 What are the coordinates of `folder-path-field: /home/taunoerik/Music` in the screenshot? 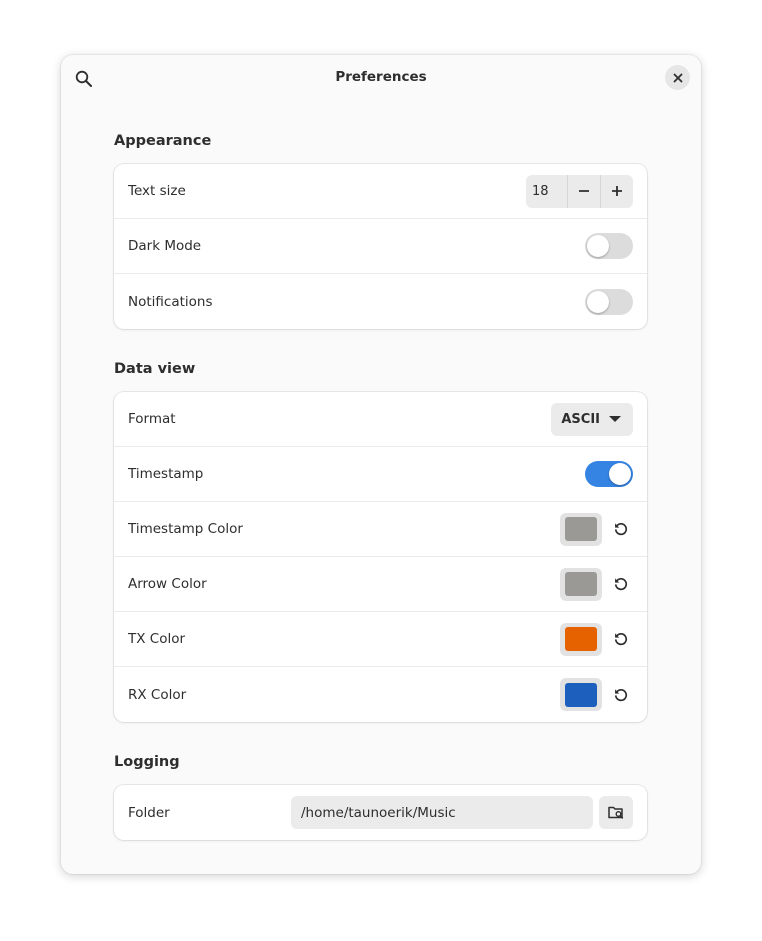 It's located at (442, 812).